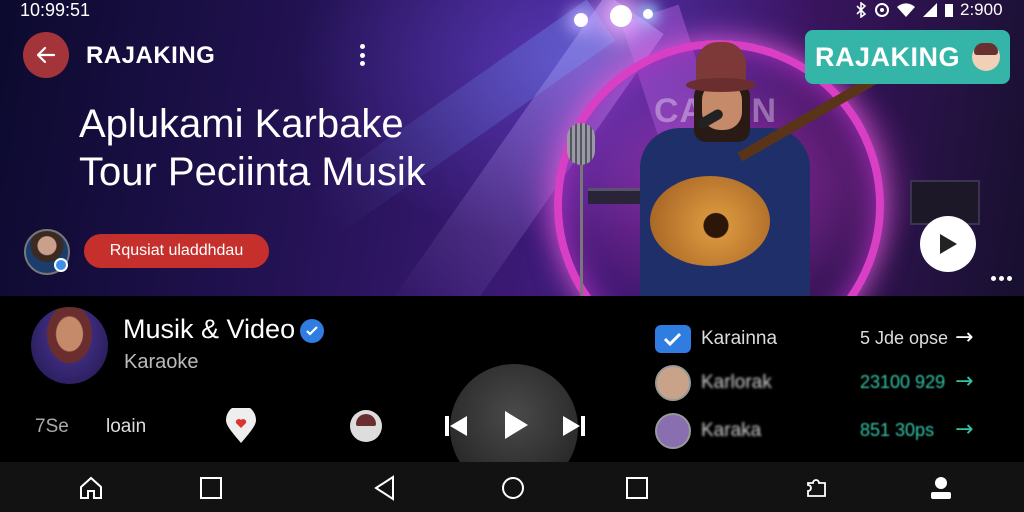 Image resolution: width=1024 pixels, height=512 pixels. What do you see at coordinates (55, 10) in the screenshot?
I see `status-time: 10:99:51` at bounding box center [55, 10].